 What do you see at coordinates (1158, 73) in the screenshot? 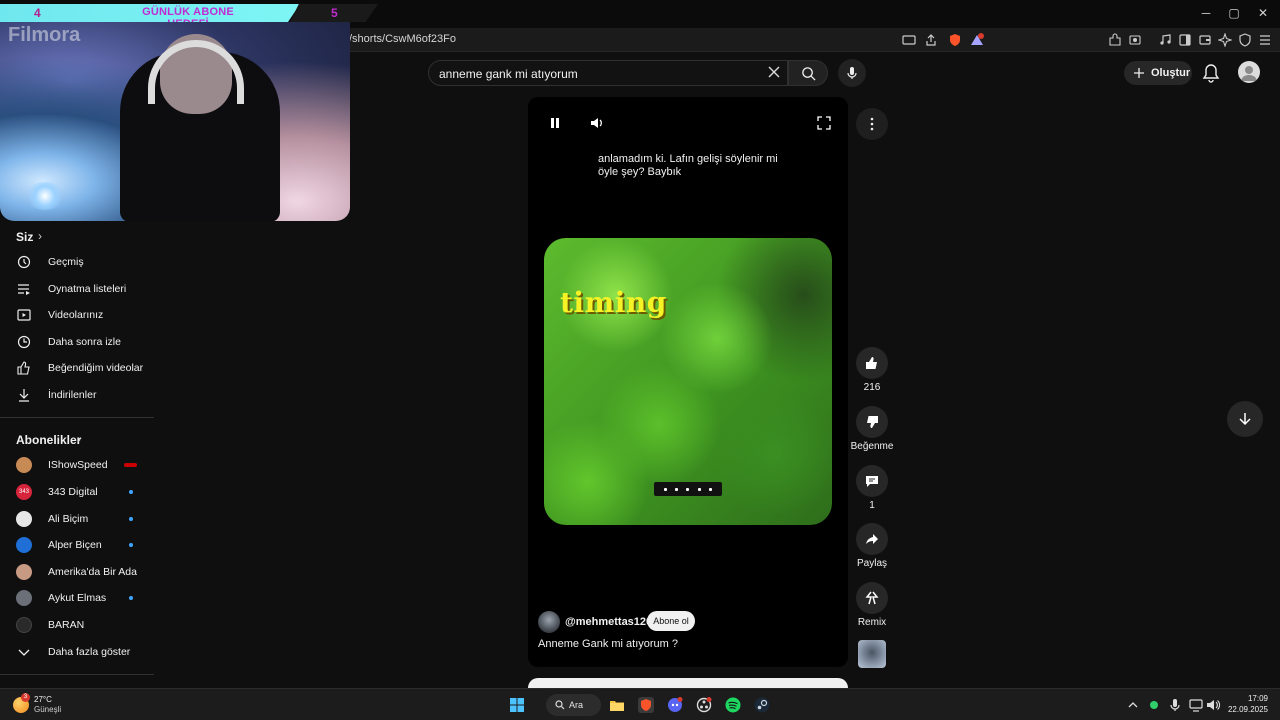
I see `create-button: Oluştur` at bounding box center [1158, 73].